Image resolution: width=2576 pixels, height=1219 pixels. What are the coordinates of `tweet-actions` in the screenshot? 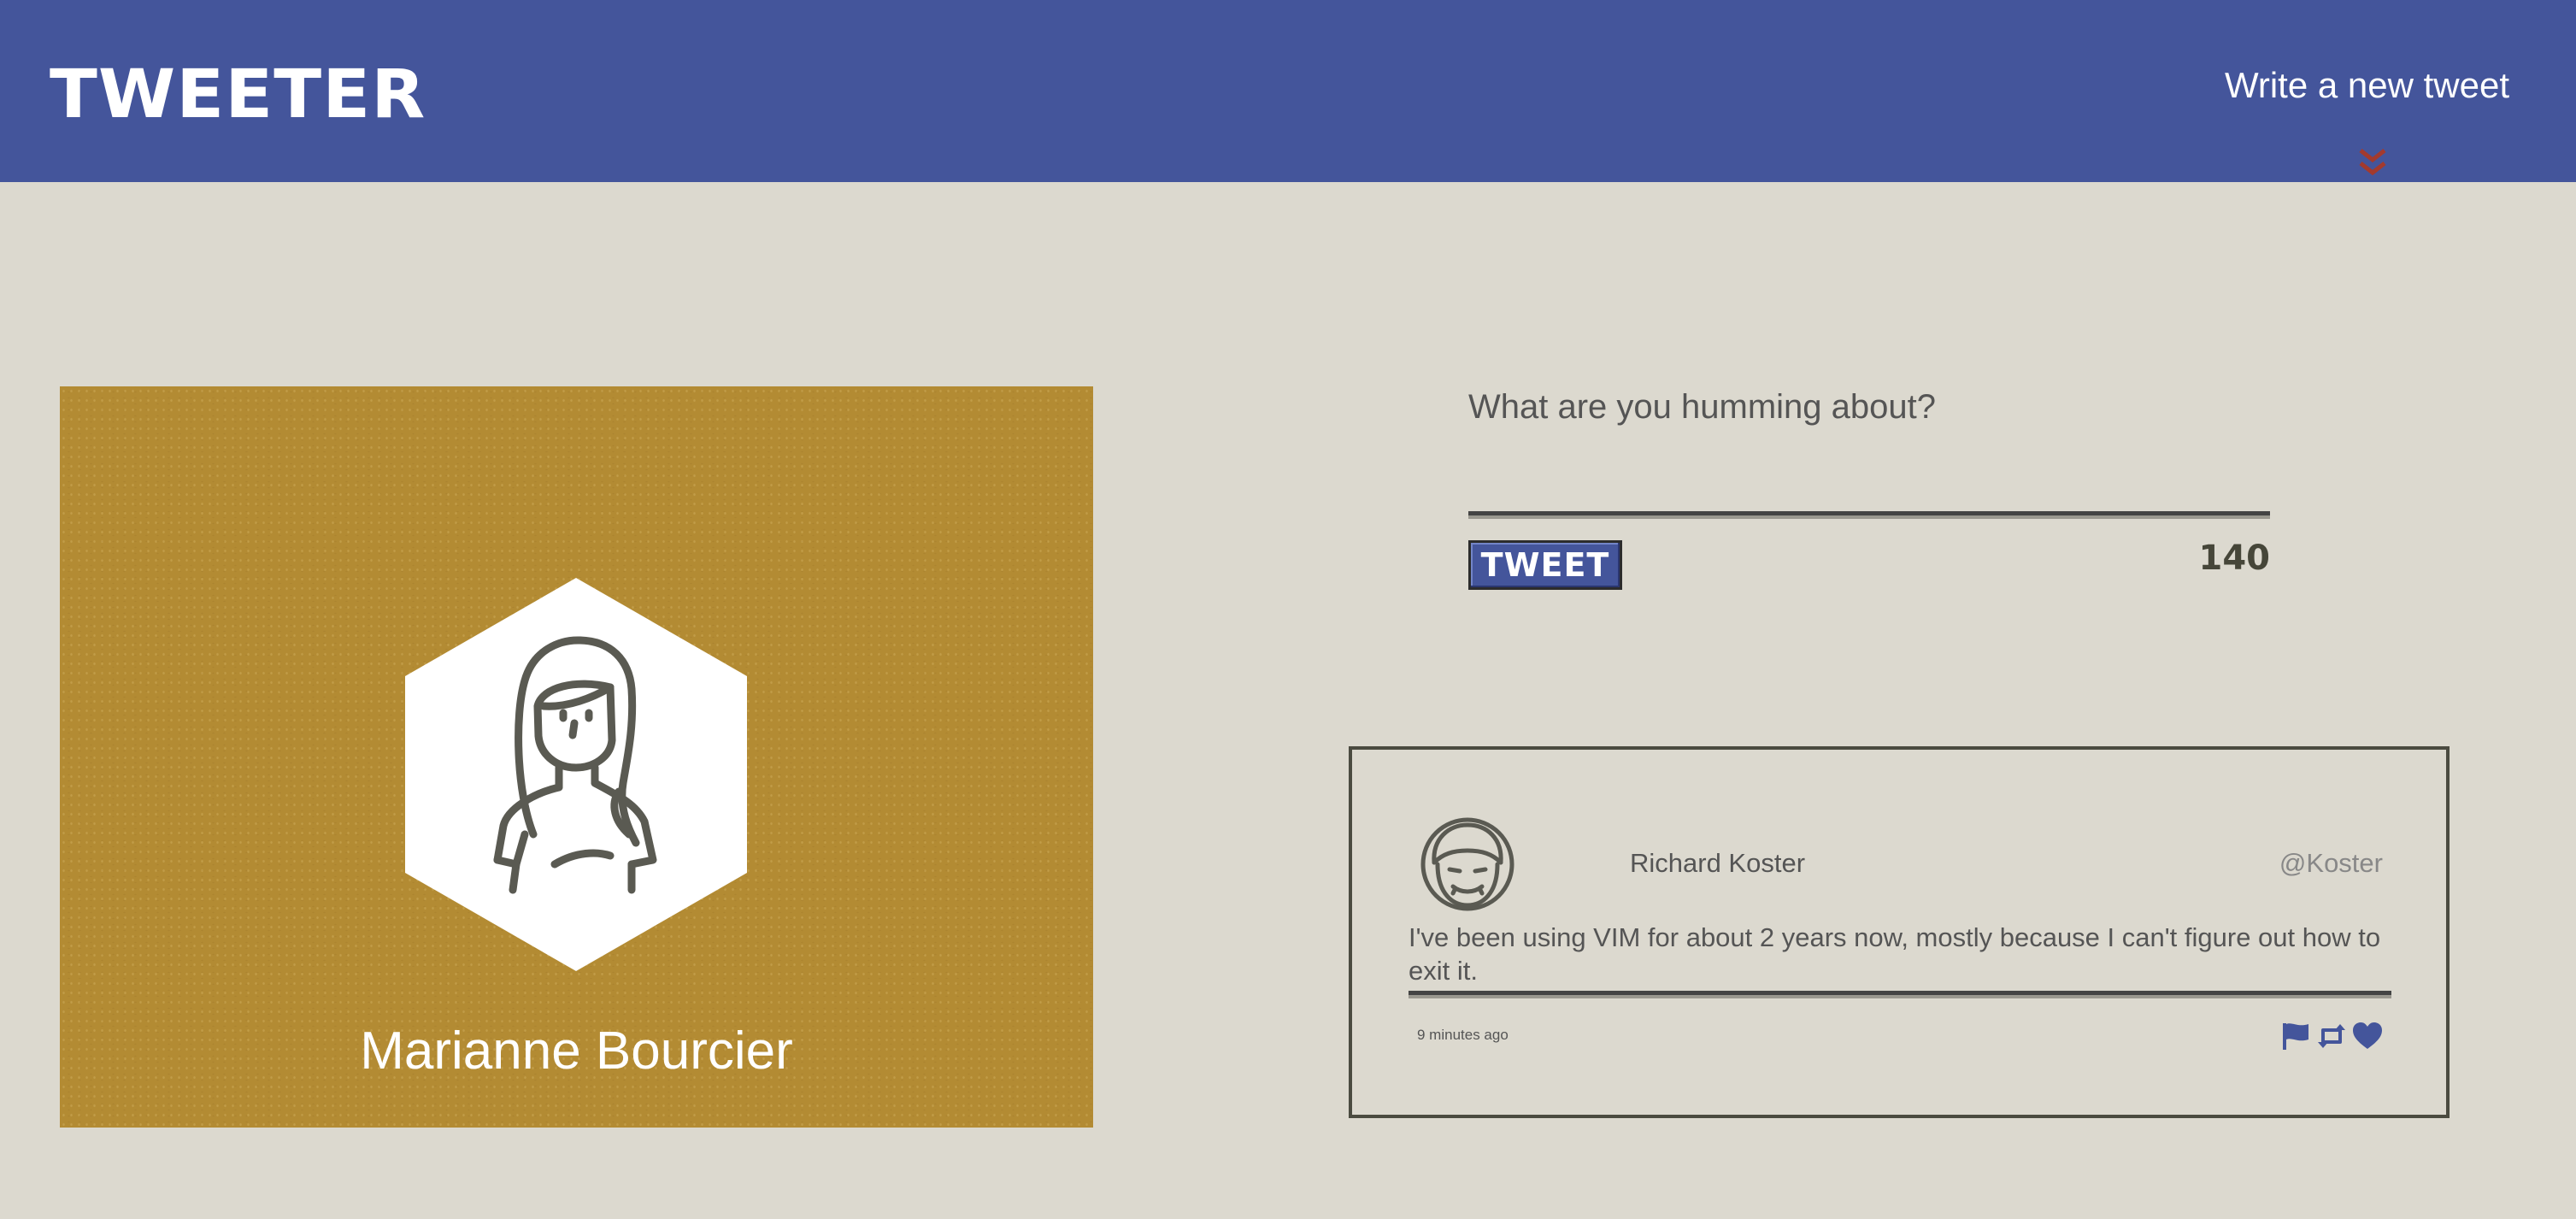 It's located at (2331, 1036).